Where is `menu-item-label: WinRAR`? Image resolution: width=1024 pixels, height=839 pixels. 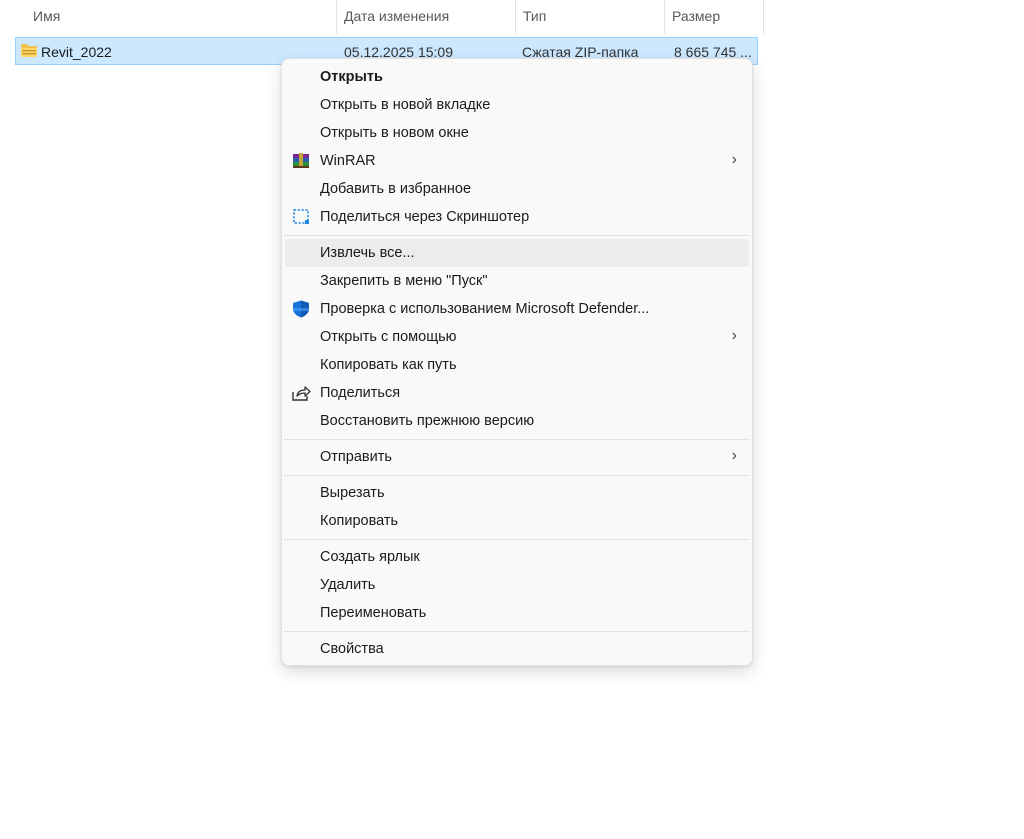
menu-item-label: WinRAR is located at coordinates (348, 161).